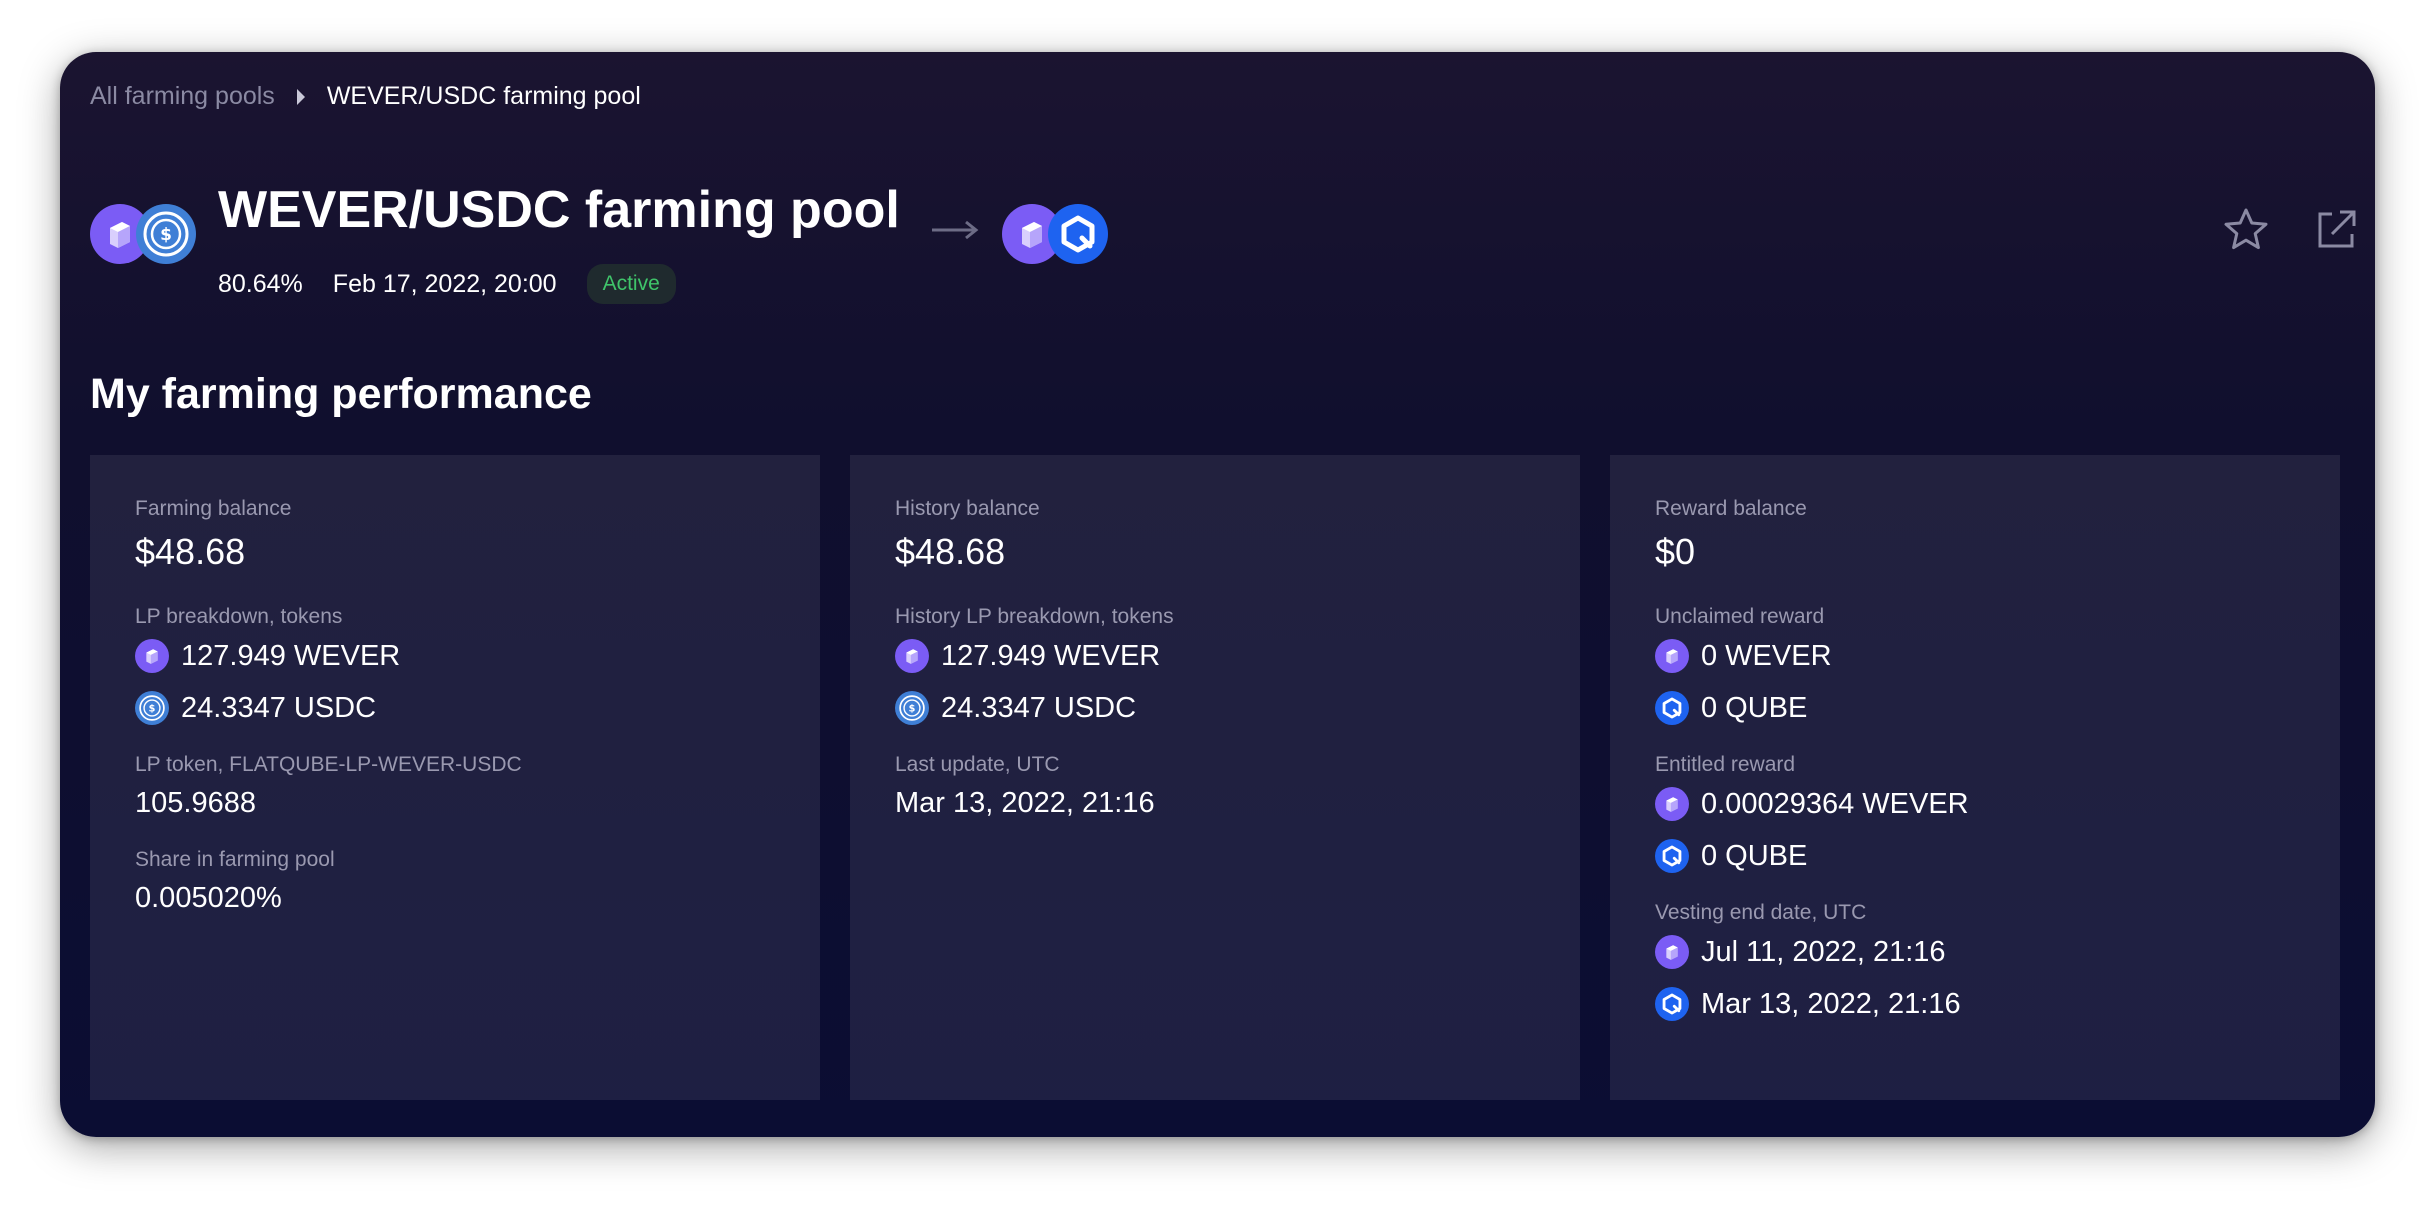 The image size is (2436, 1206). Describe the element at coordinates (1034, 616) in the screenshot. I see `field-label: History LP breakdown, tokens` at that location.